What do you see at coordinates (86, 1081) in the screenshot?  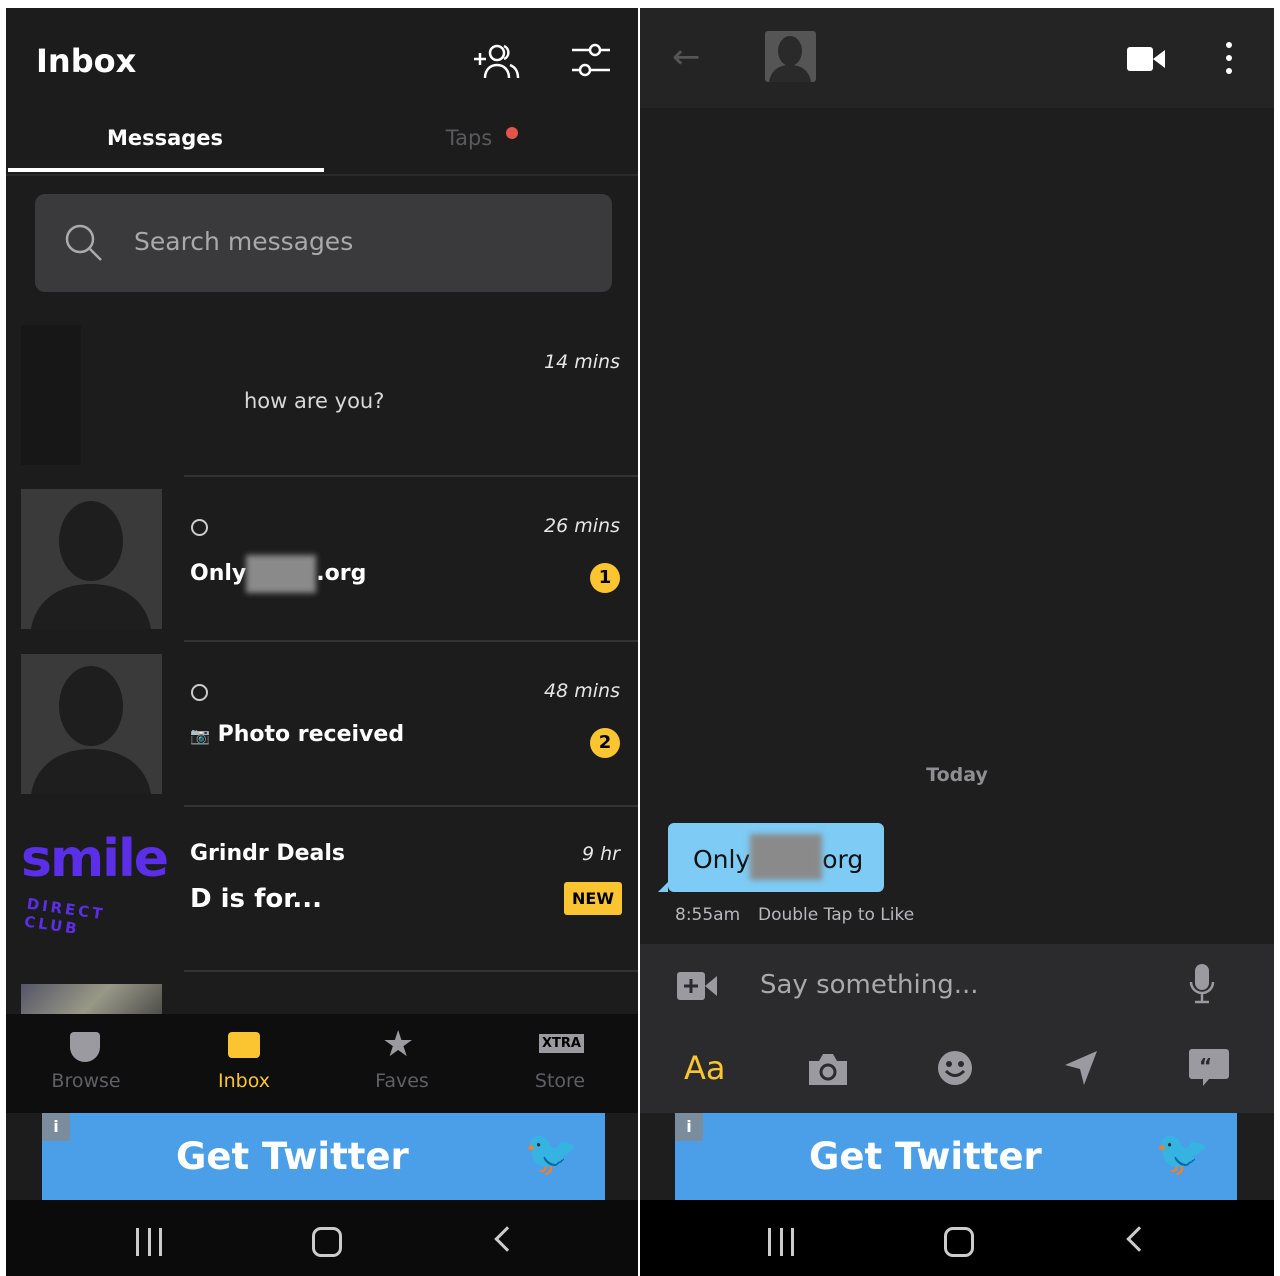 I see `tab-browse: Browse` at bounding box center [86, 1081].